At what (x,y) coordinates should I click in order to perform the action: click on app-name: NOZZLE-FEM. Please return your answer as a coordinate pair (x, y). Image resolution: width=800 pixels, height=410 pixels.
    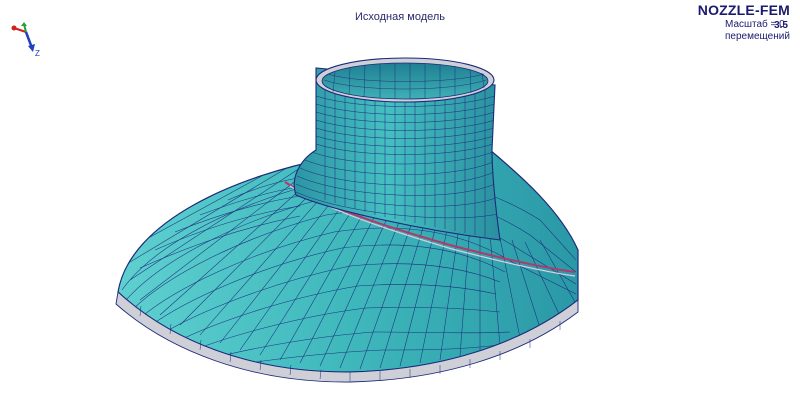
    Looking at the image, I should click on (743, 10).